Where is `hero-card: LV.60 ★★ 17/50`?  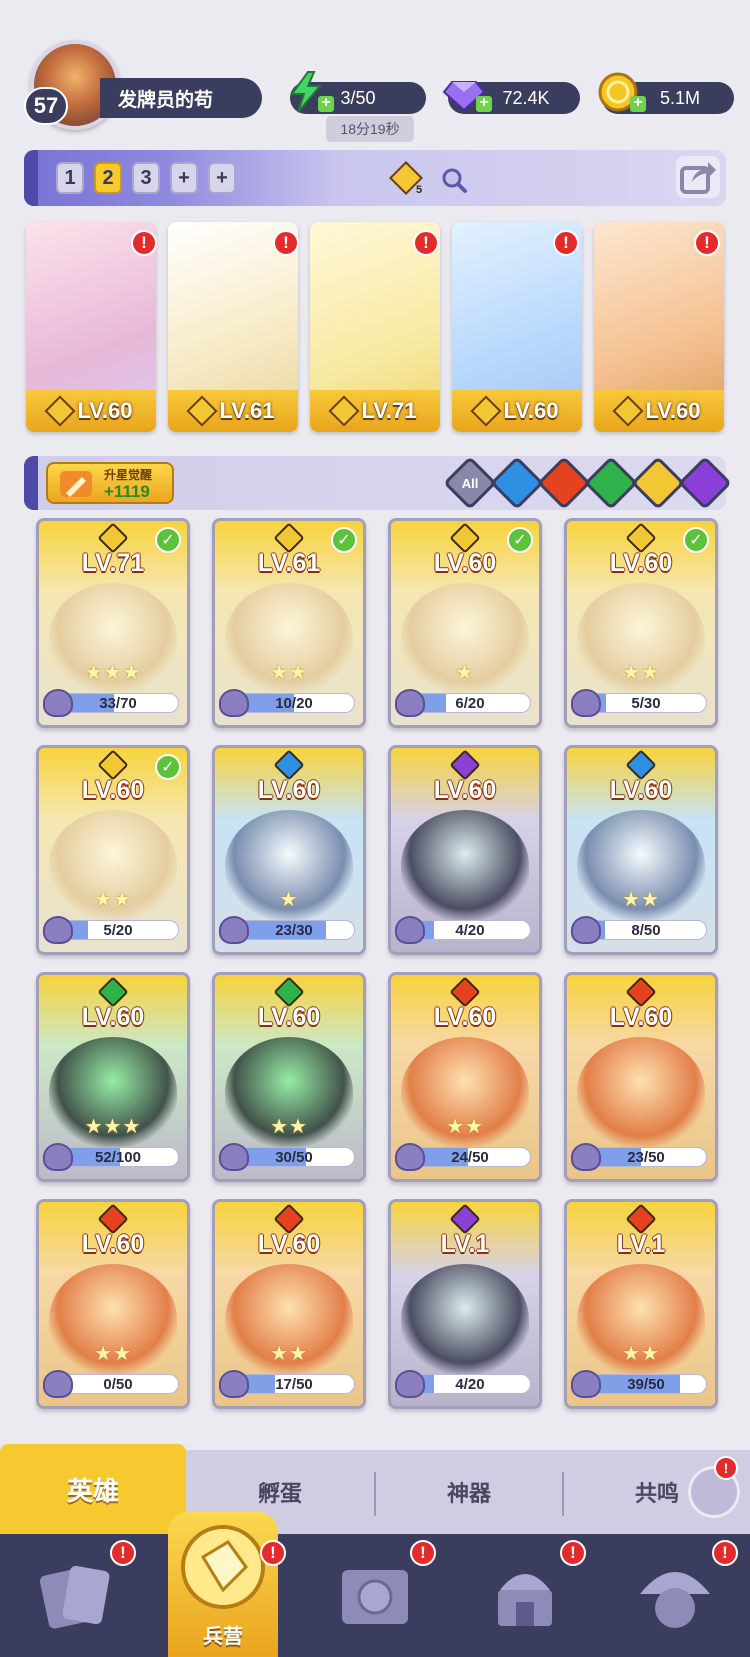
hero-card: LV.60 ★★ 17/50 is located at coordinates (289, 1304).